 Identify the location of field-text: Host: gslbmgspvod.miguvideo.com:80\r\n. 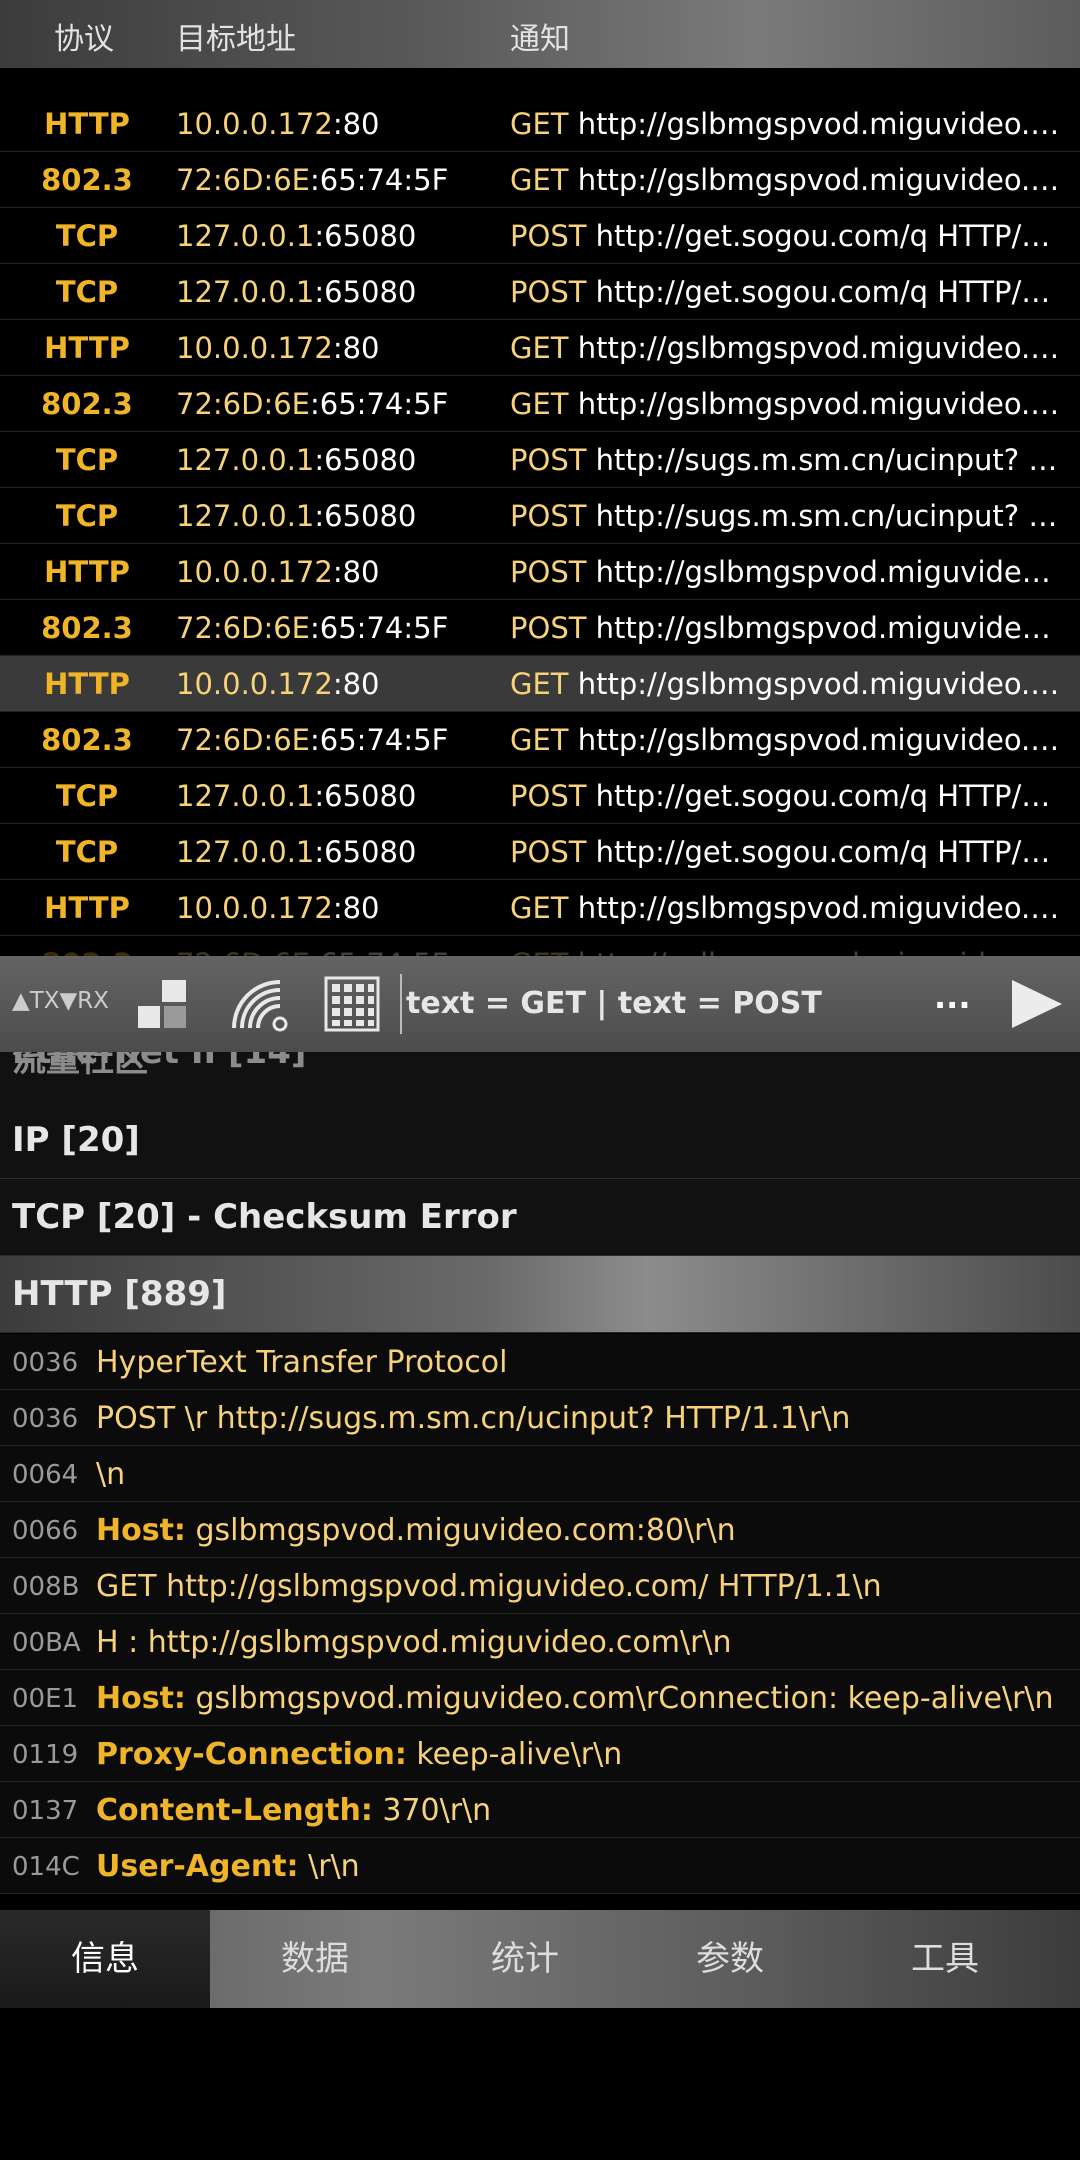
(416, 1530).